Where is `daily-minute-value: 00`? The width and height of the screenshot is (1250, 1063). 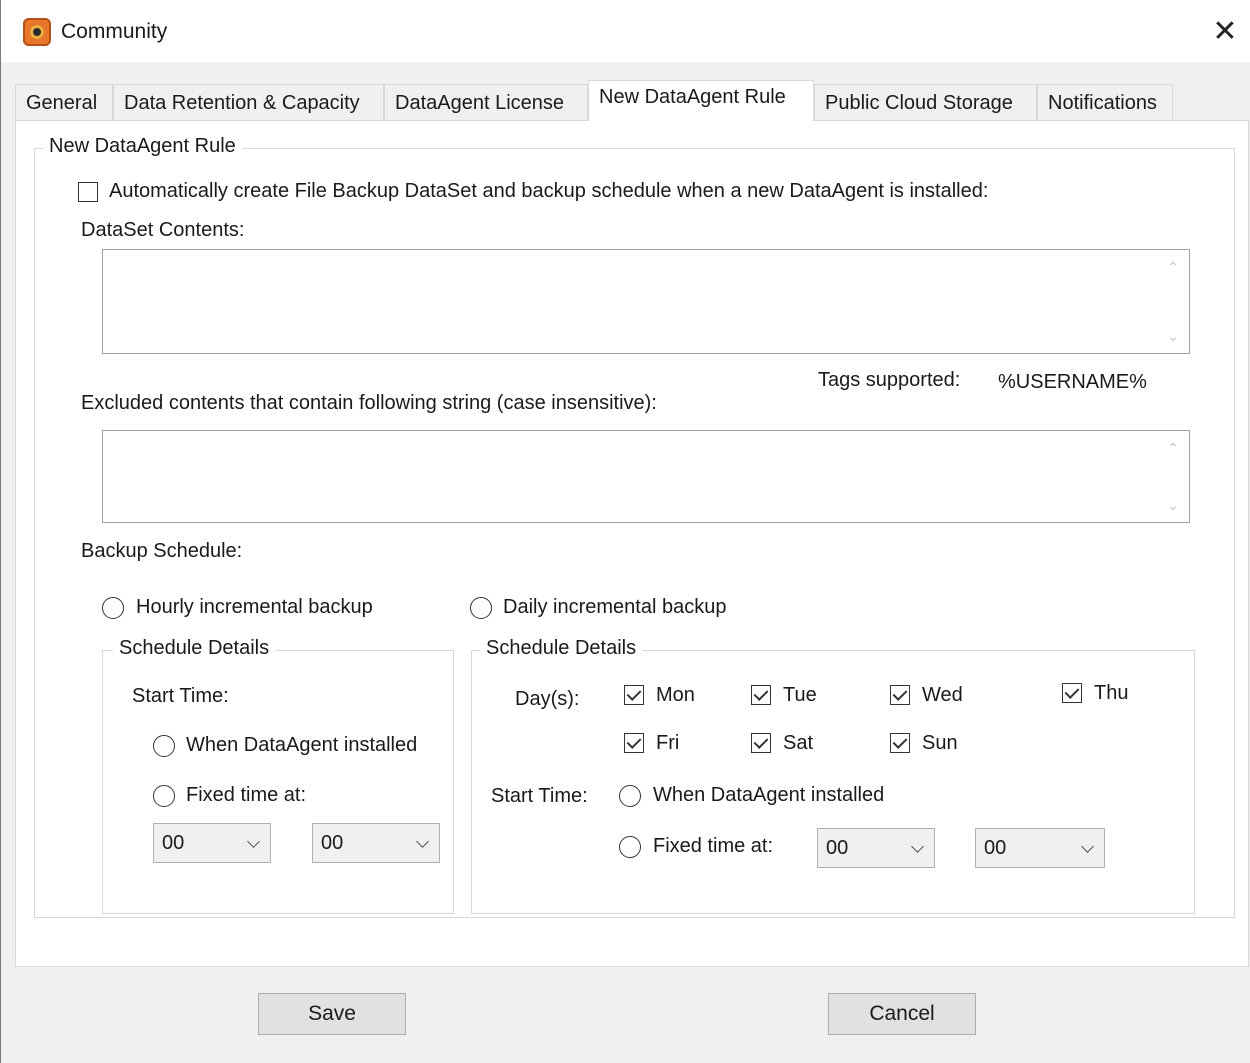
daily-minute-value: 00 is located at coordinates (995, 848).